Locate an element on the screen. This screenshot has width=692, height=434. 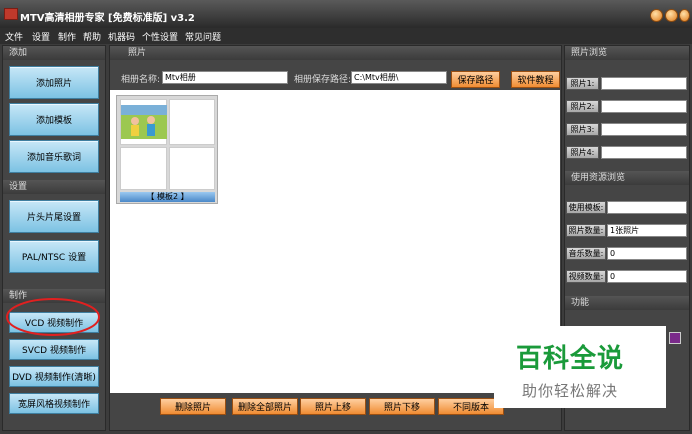
video-count-label: 视频数量: is located at coordinates (586, 276).